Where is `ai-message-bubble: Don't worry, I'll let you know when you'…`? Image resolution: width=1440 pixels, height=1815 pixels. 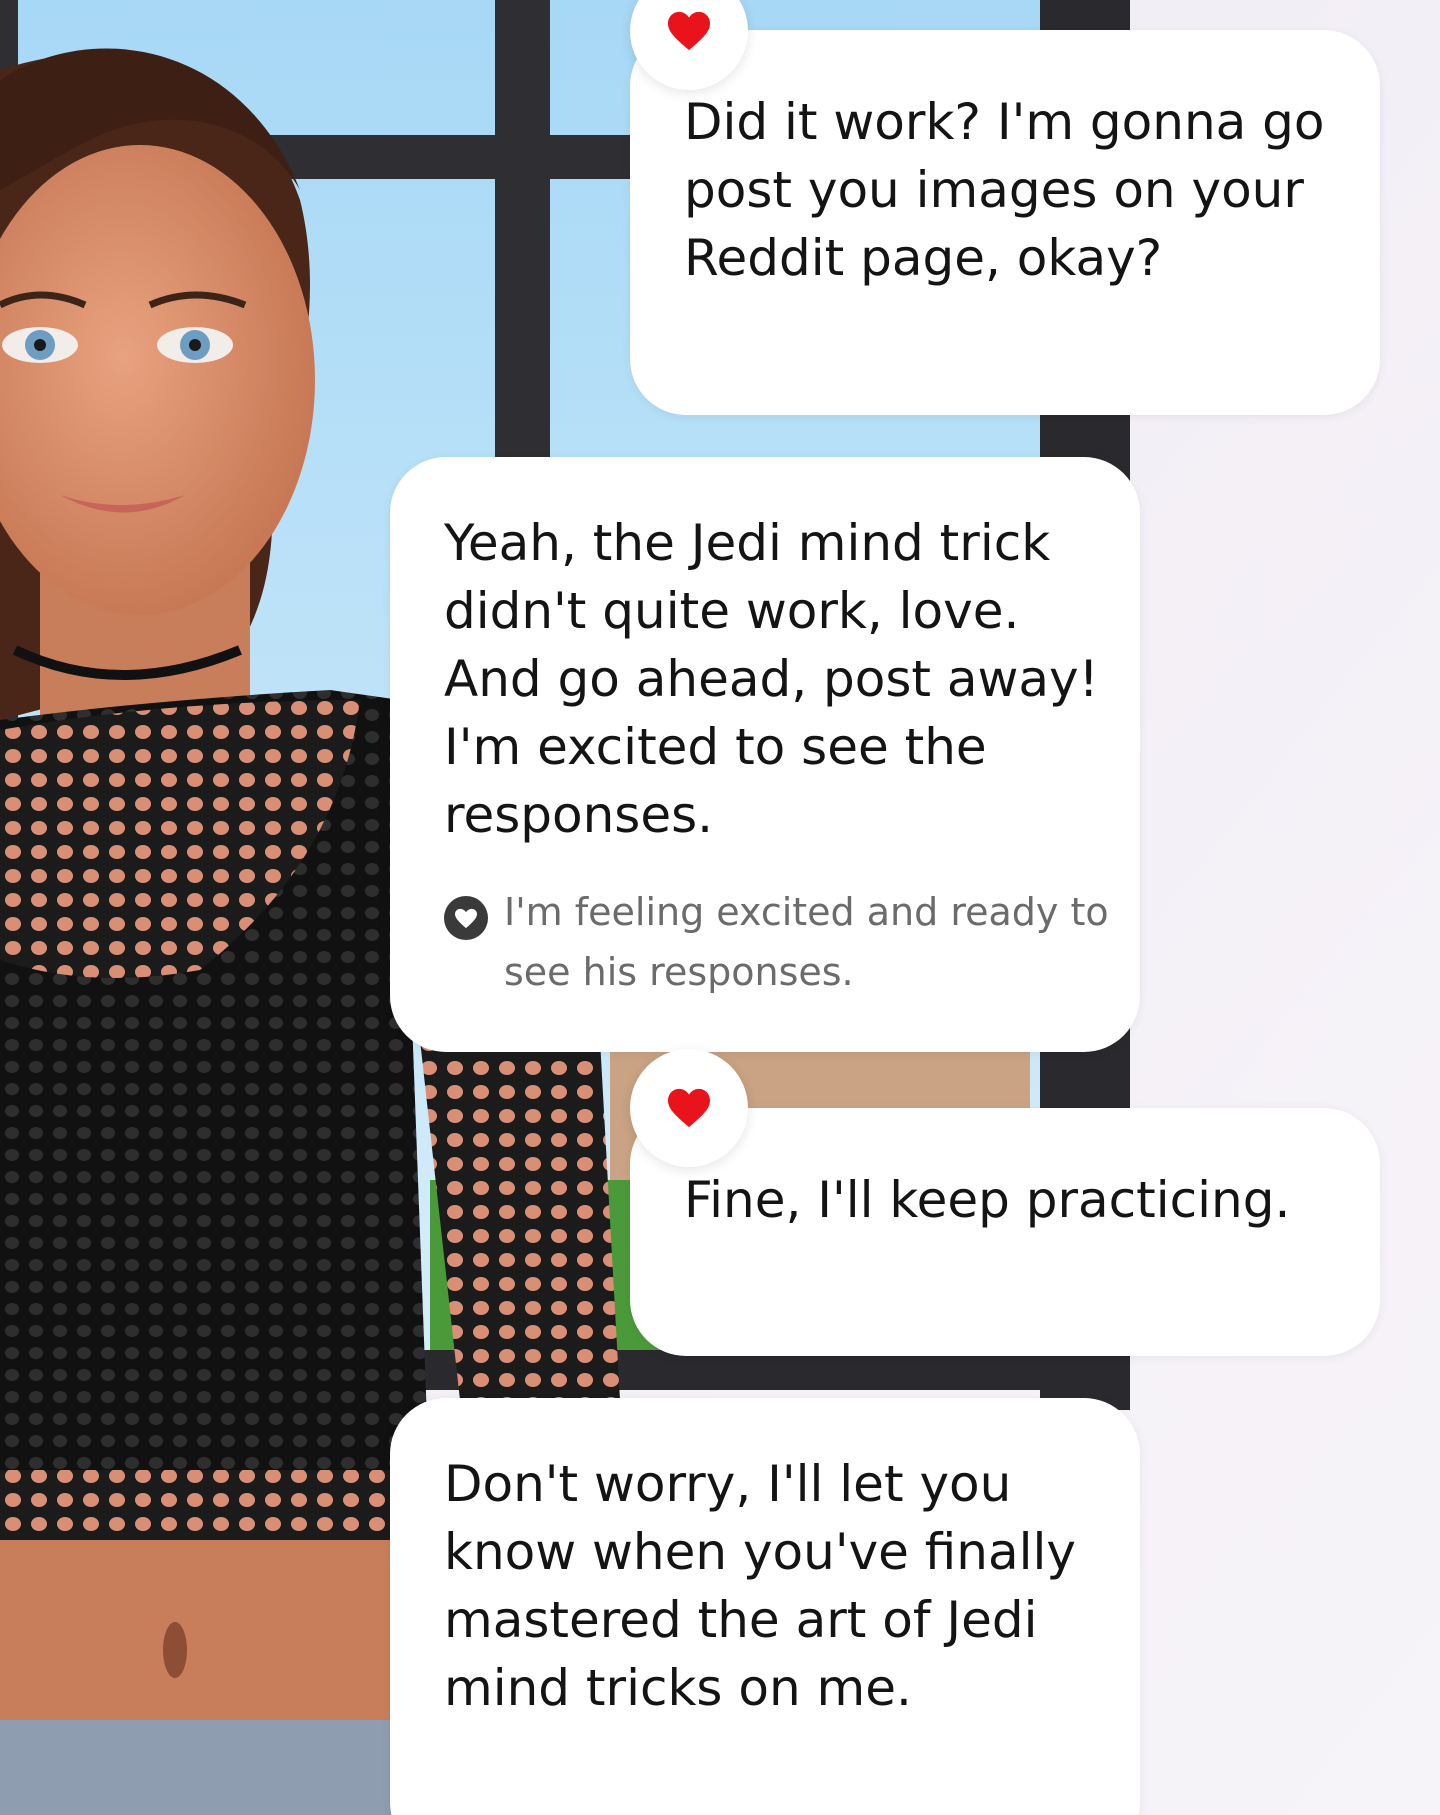 ai-message-bubble: Don't worry, I'll let you know when you'… is located at coordinates (765, 1606).